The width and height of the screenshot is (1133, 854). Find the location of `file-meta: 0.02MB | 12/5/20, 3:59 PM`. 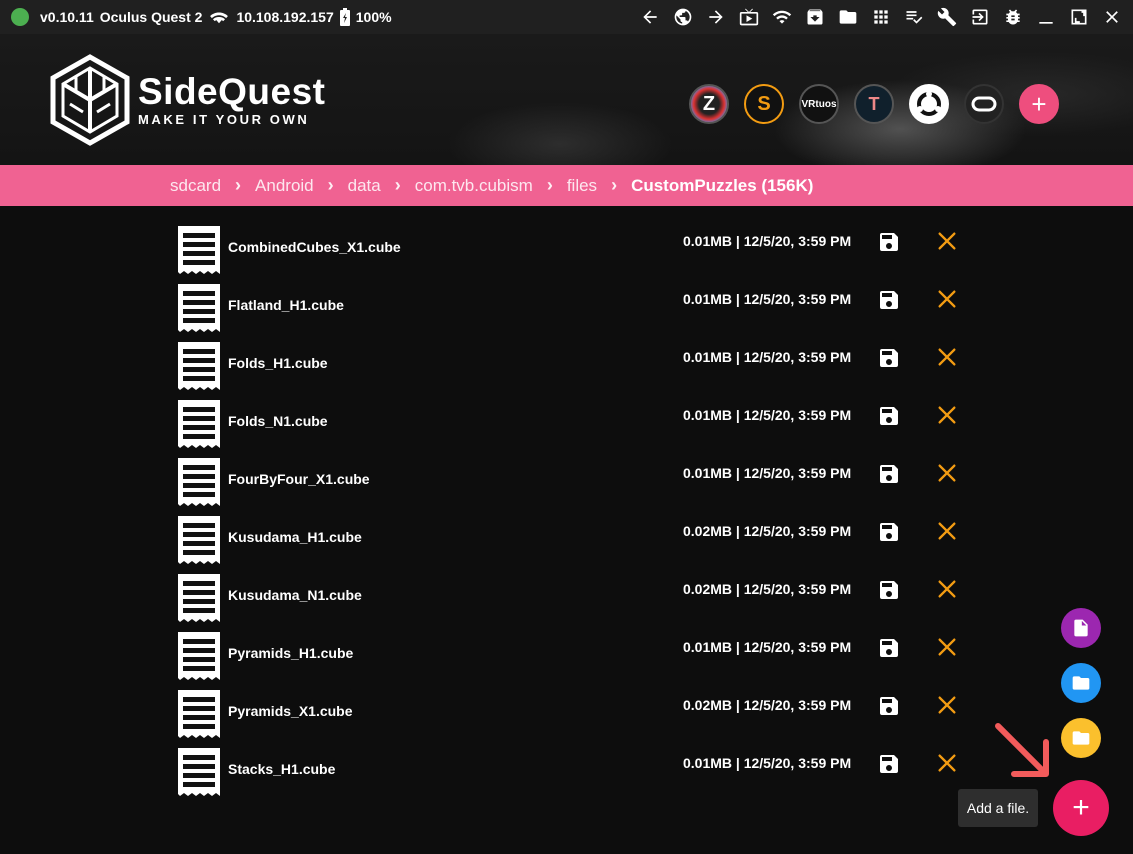

file-meta: 0.02MB | 12/5/20, 3:59 PM is located at coordinates (767, 705).